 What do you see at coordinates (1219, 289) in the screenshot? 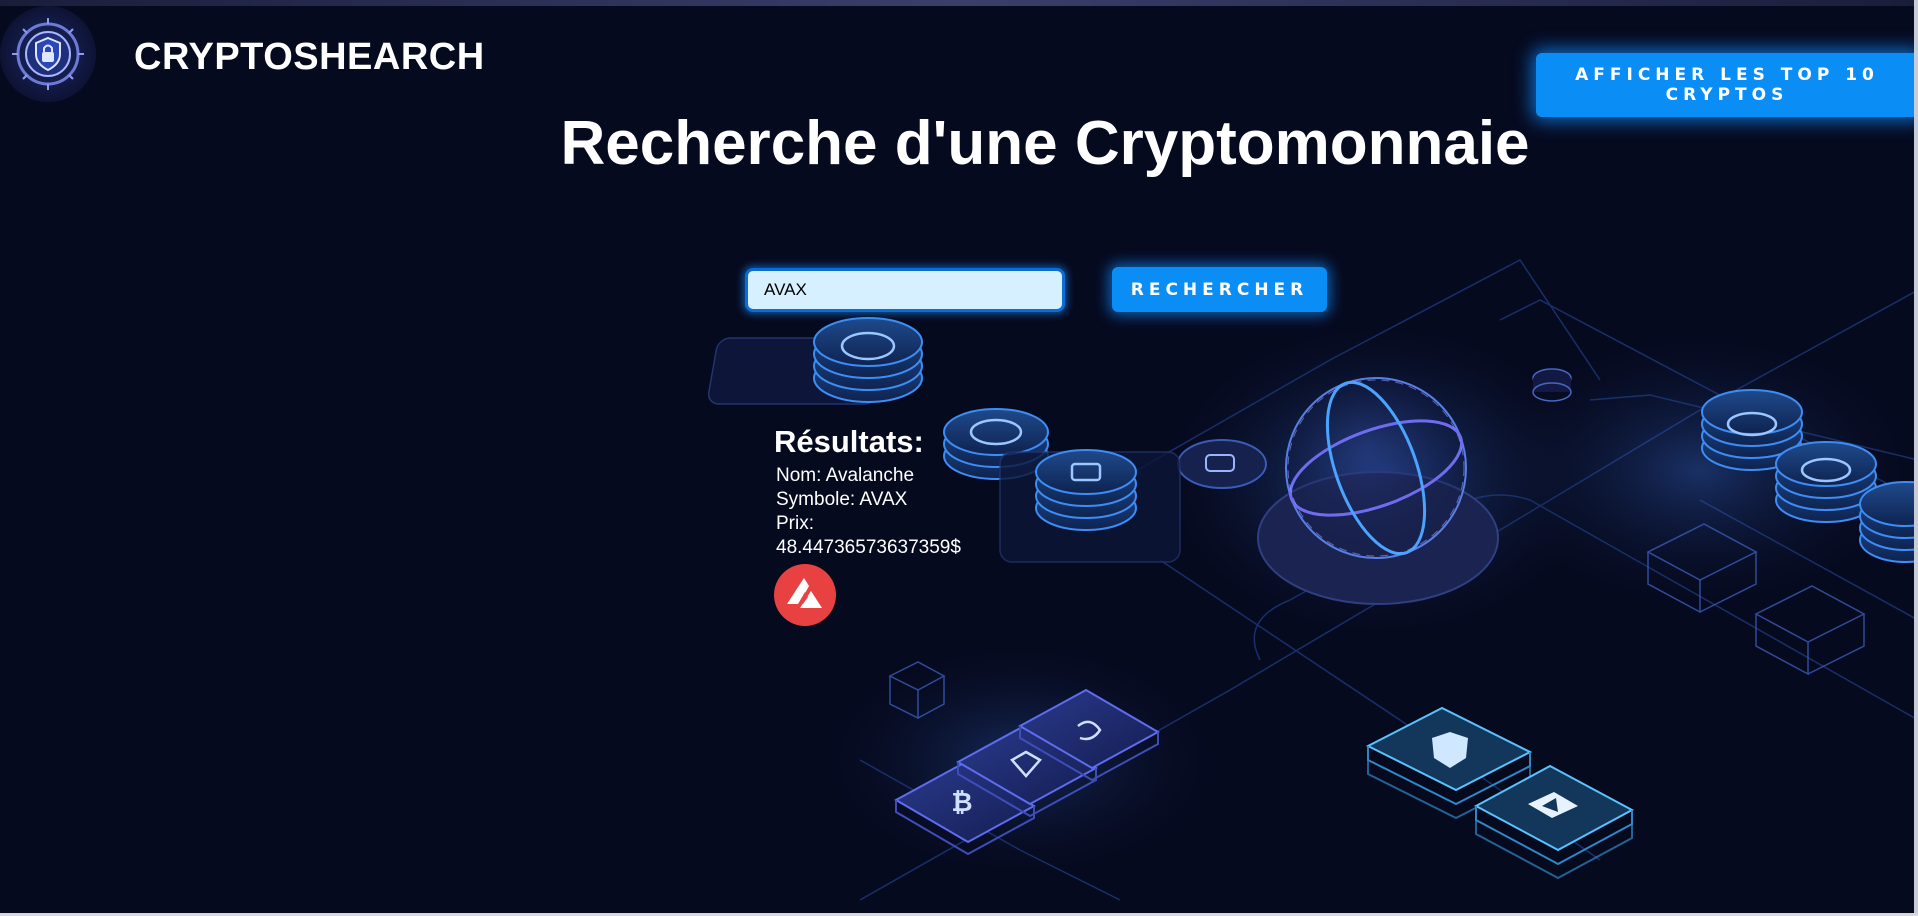
I see `search-button: RECHERCHER` at bounding box center [1219, 289].